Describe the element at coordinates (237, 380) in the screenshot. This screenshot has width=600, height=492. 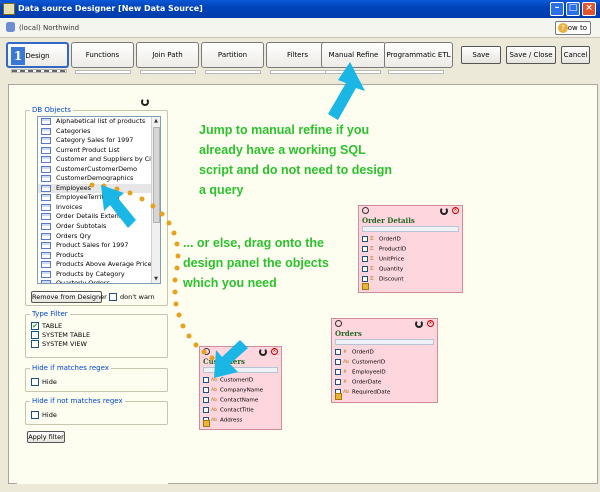
I see `column-name: CustomerID` at that location.